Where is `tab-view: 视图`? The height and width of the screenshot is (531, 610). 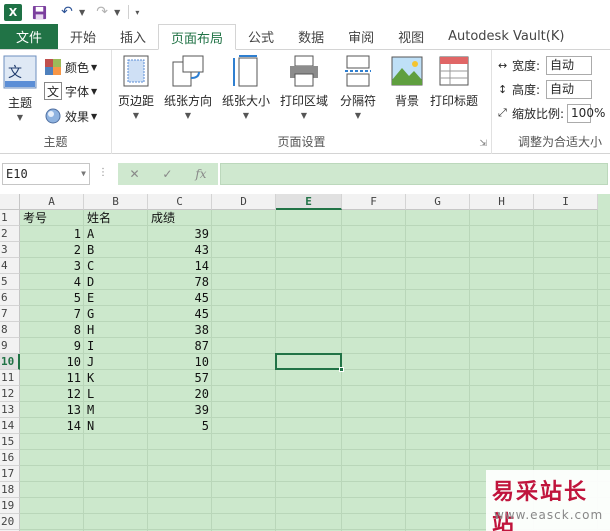 tab-view: 视图 is located at coordinates (411, 36).